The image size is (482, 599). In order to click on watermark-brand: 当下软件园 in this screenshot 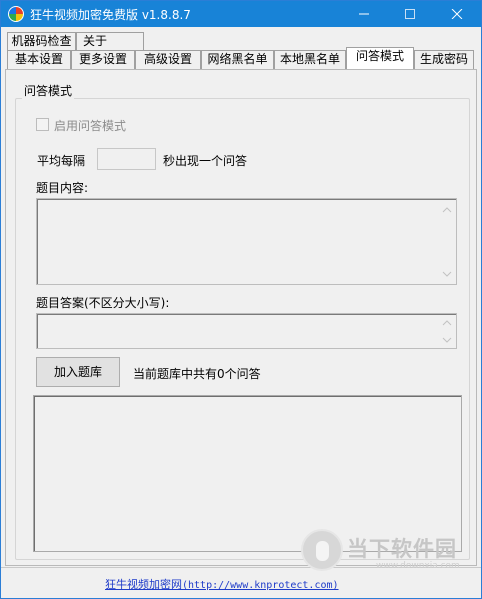, I will do `click(402, 549)`.